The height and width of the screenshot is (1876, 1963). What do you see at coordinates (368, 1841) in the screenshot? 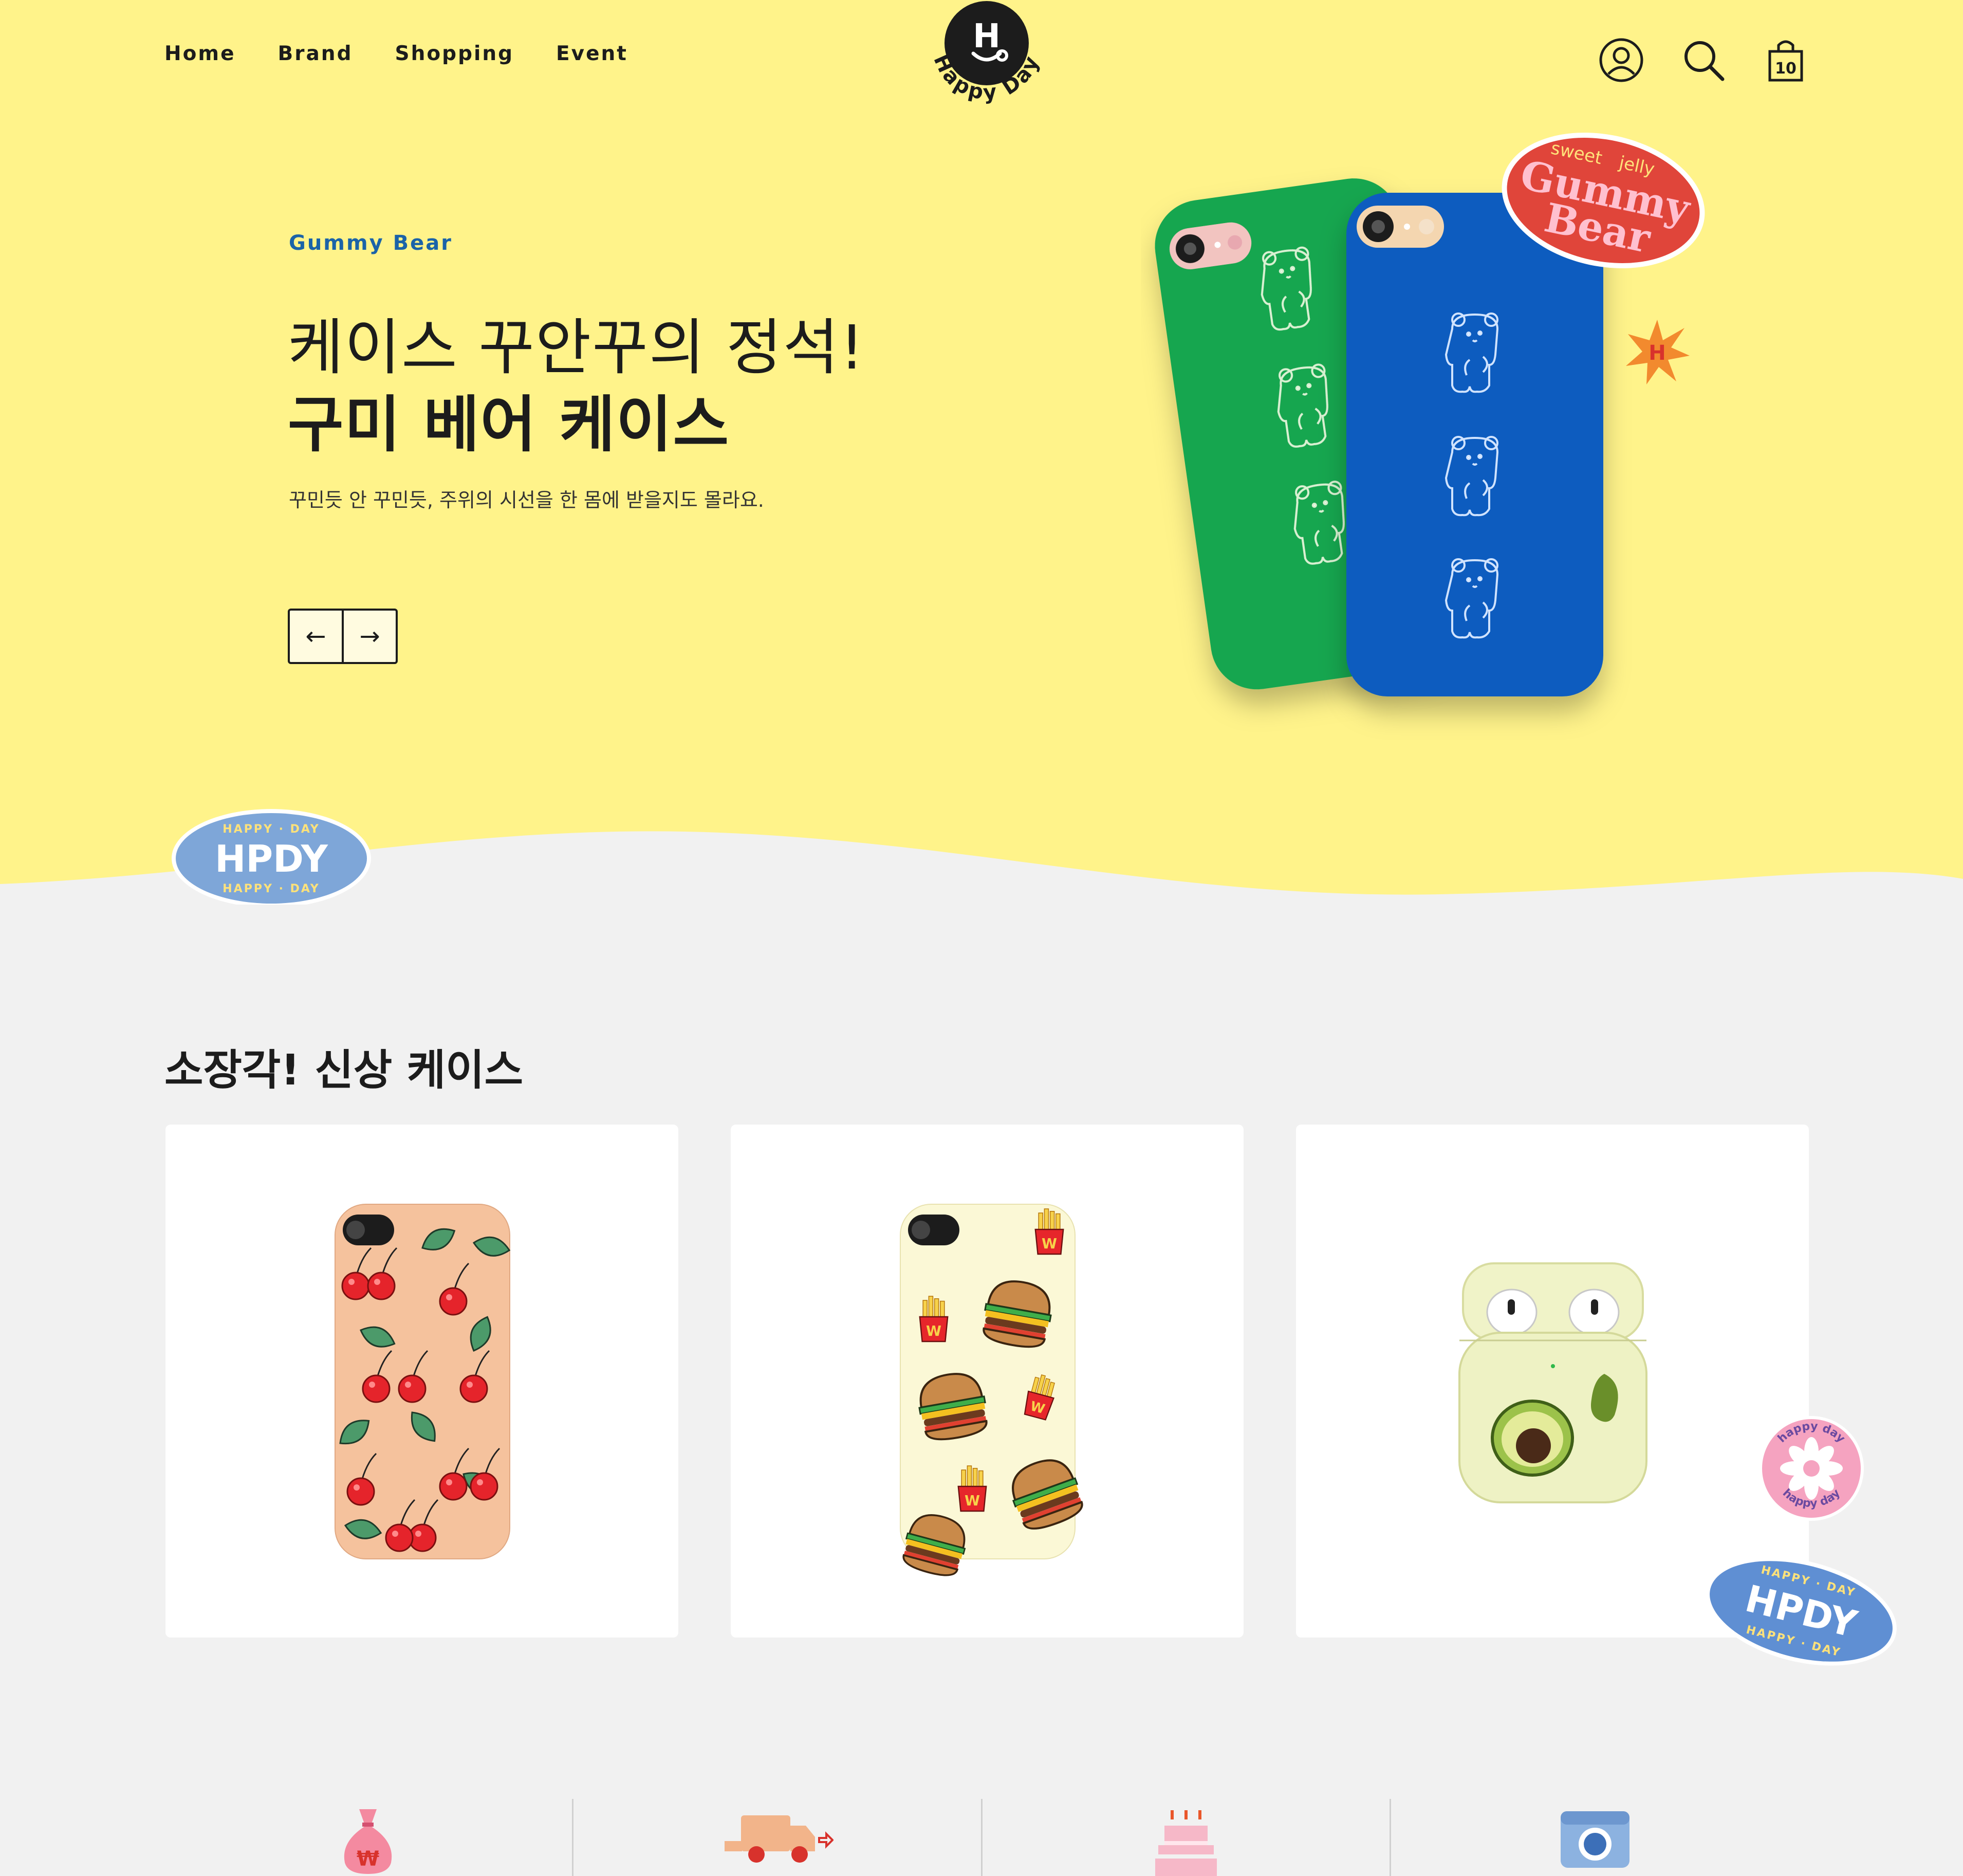
I see `money-bag-icon: ₩` at bounding box center [368, 1841].